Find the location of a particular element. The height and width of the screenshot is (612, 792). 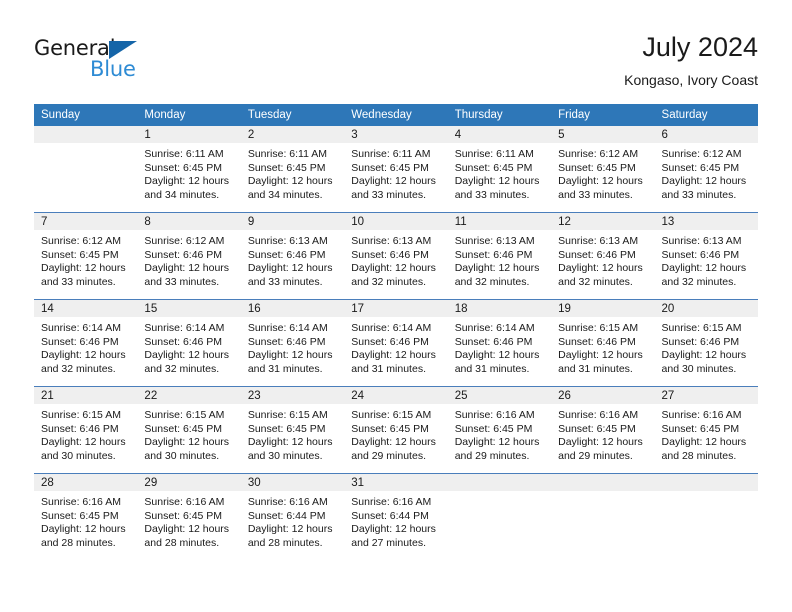

day-detail-line: and 31 minutes. is located at coordinates (285, 368).